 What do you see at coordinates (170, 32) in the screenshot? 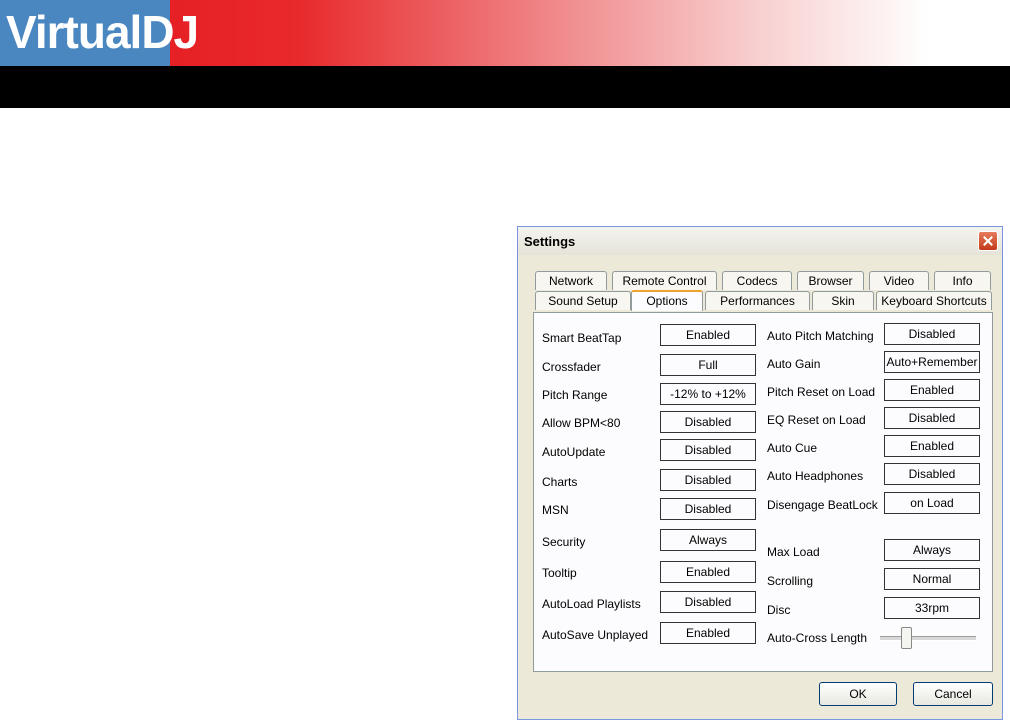
I see `logo-text-dj: DJ` at bounding box center [170, 32].